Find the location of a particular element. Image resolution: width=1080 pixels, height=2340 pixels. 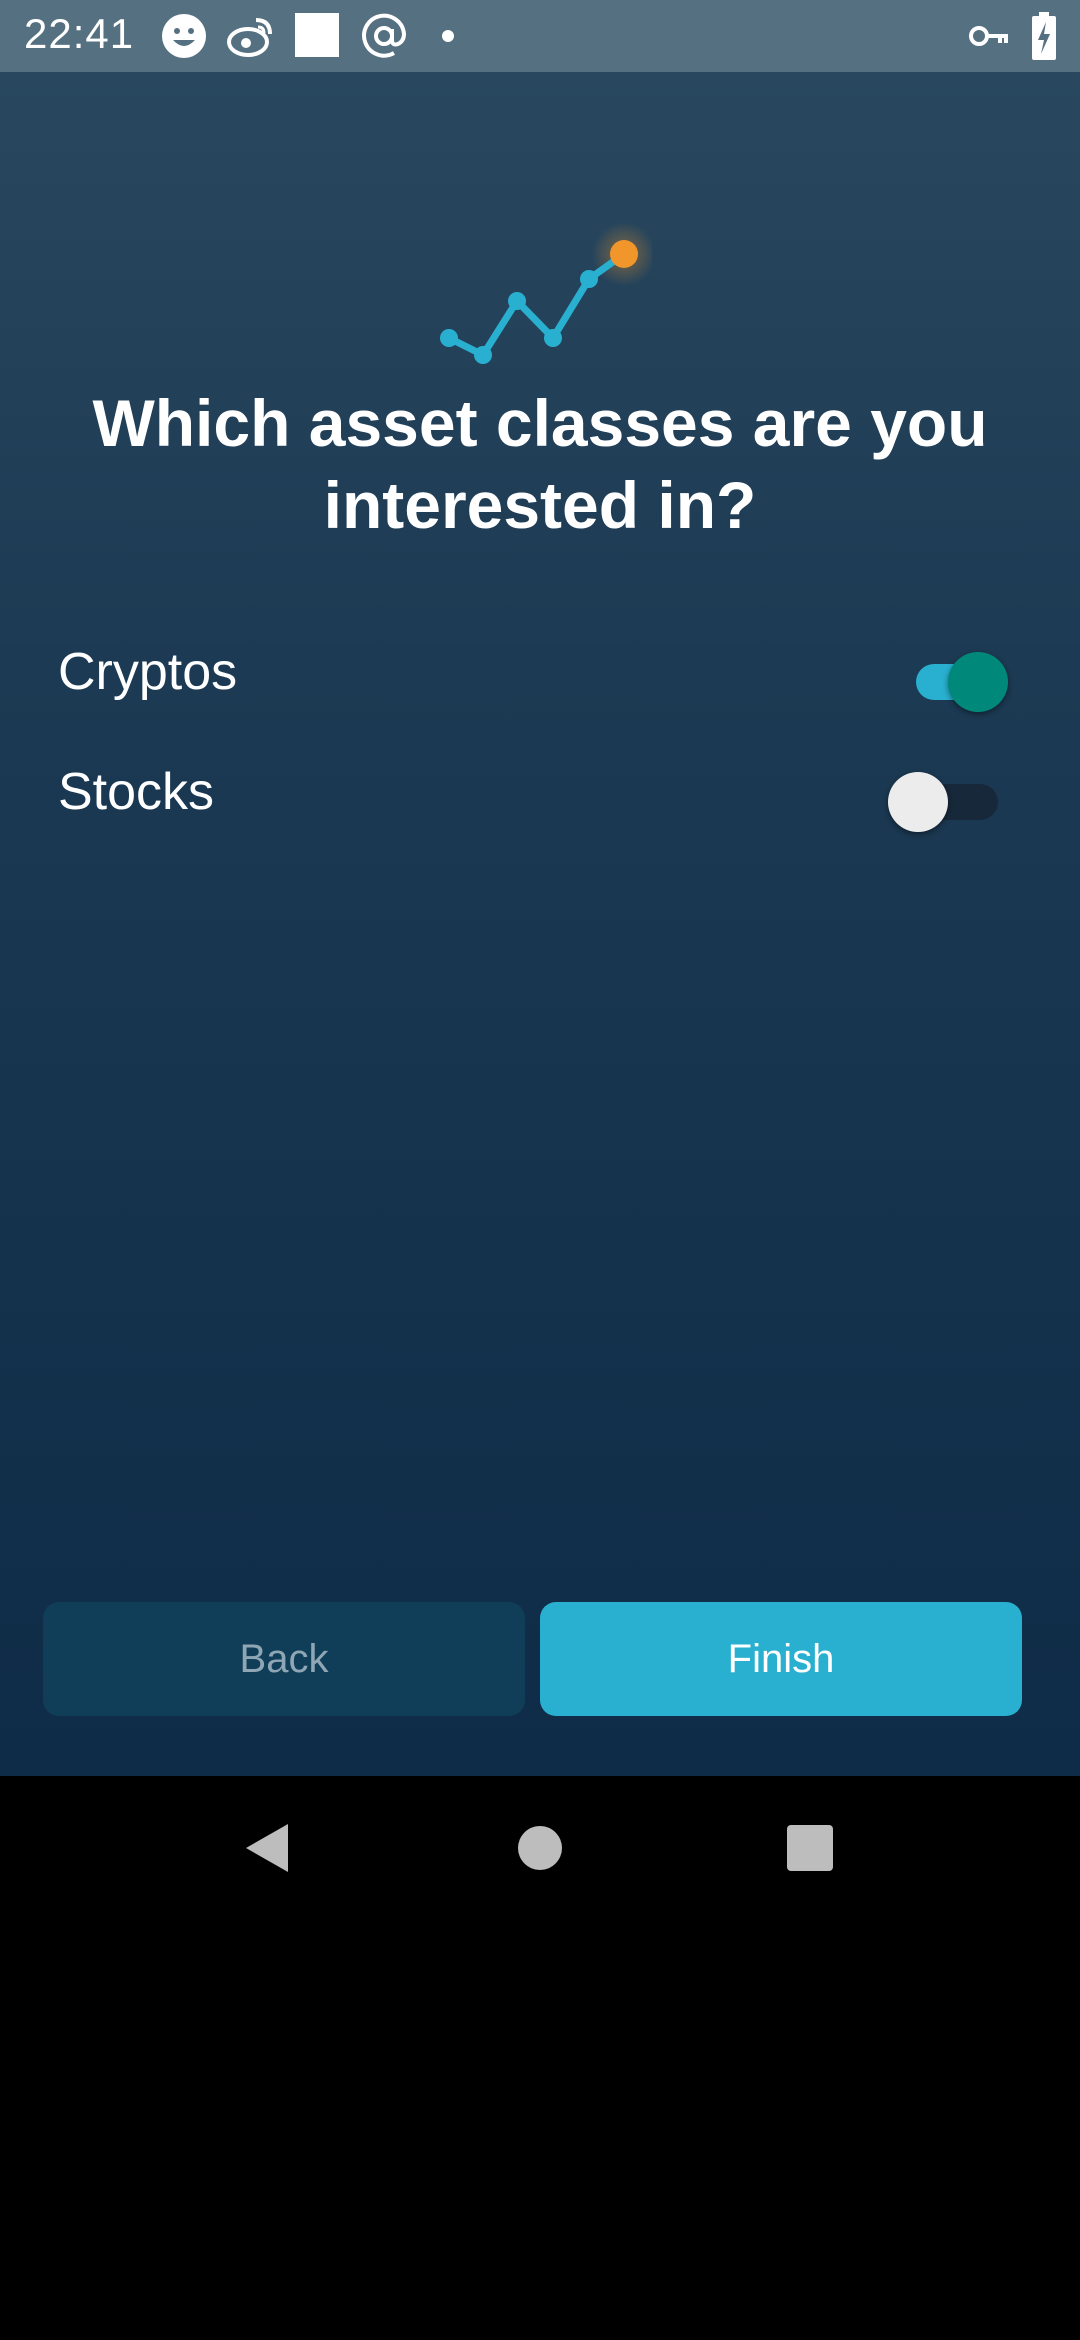

key-icon is located at coordinates (988, 36).